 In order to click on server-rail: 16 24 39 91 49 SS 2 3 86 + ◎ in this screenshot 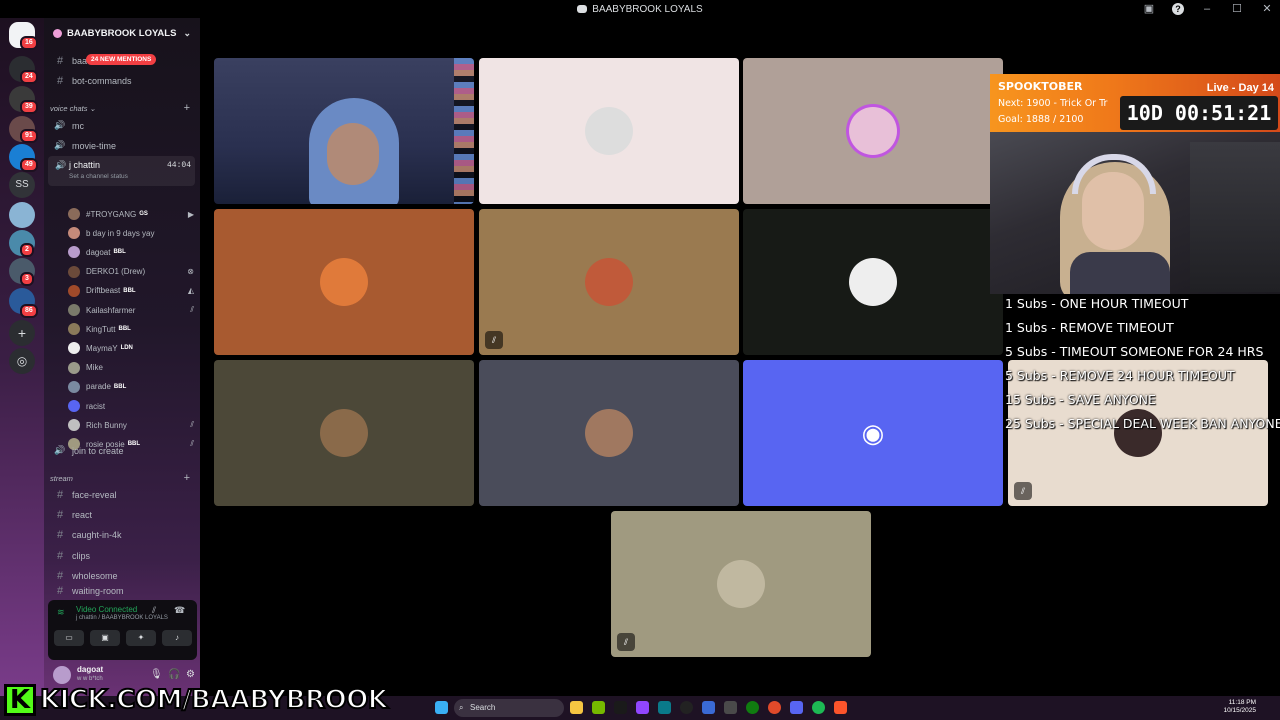, I will do `click(22, 357)`.